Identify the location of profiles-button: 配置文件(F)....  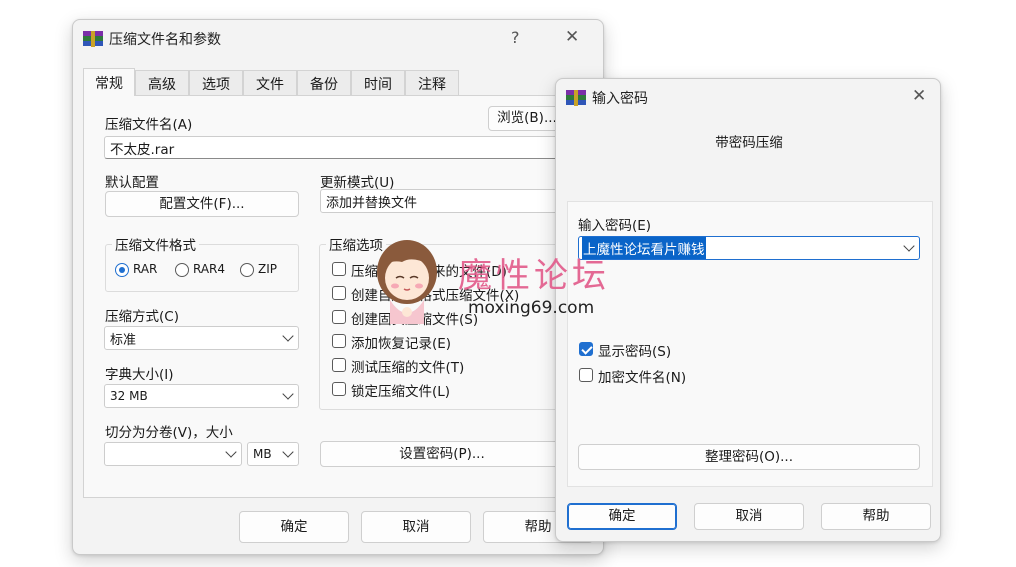
(202, 204).